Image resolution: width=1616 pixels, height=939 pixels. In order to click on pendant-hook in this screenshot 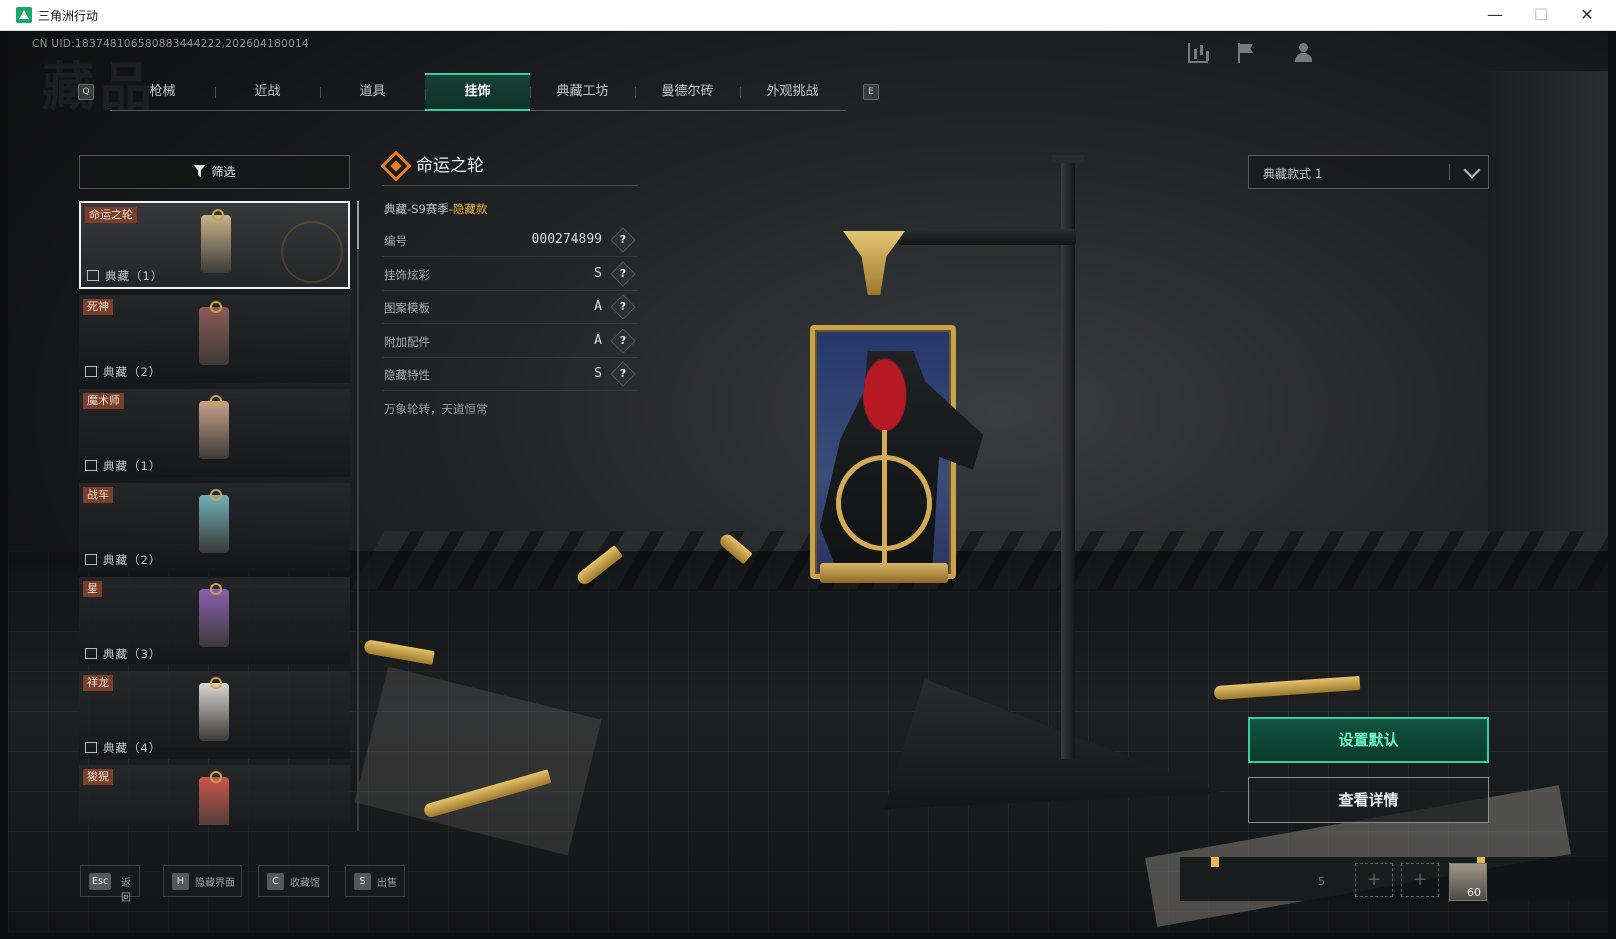, I will do `click(874, 263)`.